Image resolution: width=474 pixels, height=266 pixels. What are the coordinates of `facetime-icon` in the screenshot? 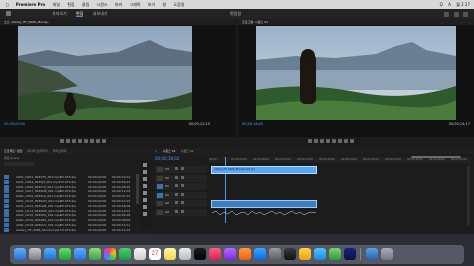 It's located at (125, 254).